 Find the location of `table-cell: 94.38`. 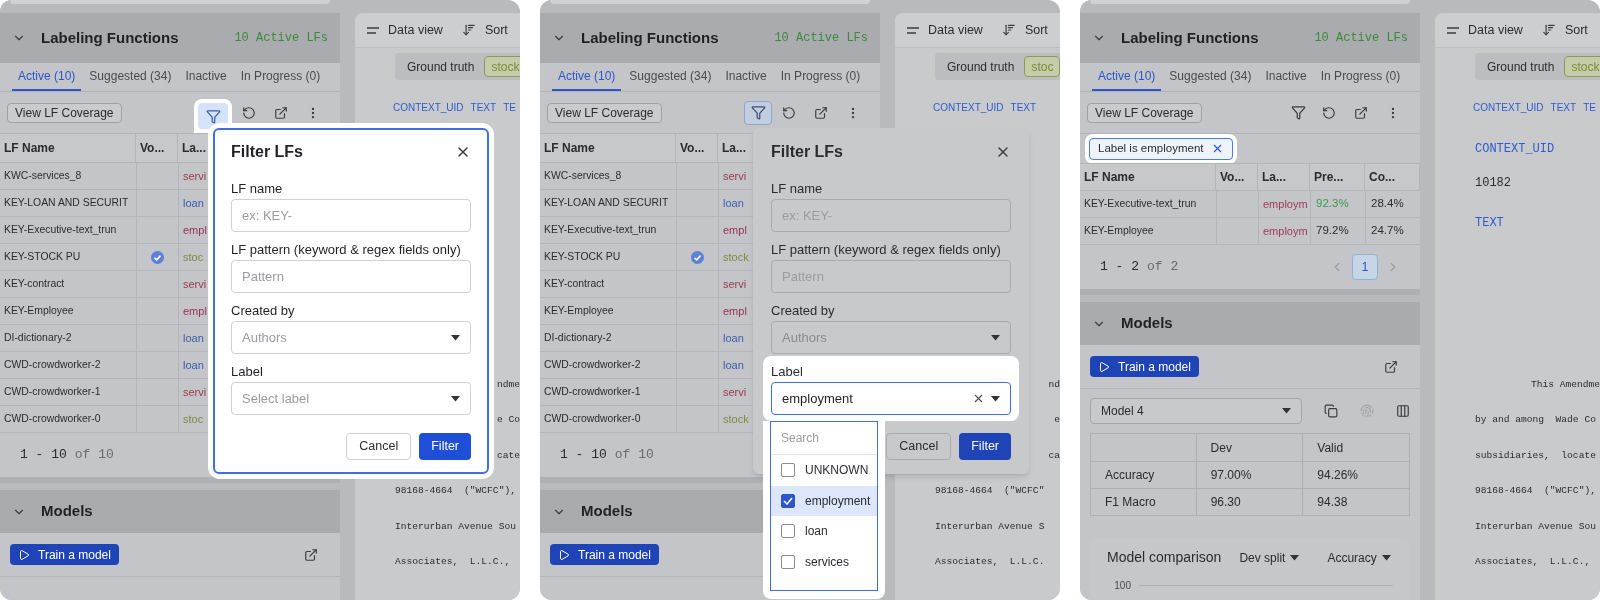

table-cell: 94.38 is located at coordinates (1355, 502).